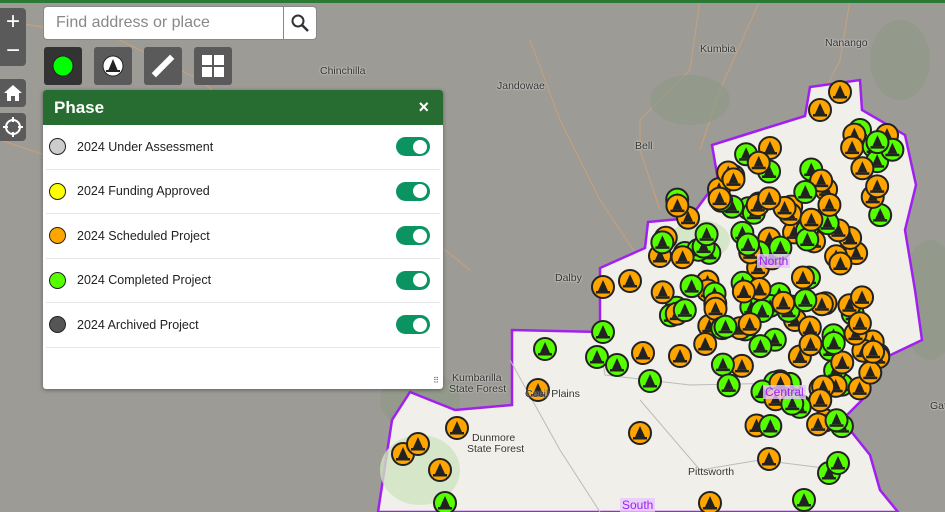 This screenshot has height=512, width=945. What do you see at coordinates (568, 278) in the screenshot?
I see `place-label: Dalby` at bounding box center [568, 278].